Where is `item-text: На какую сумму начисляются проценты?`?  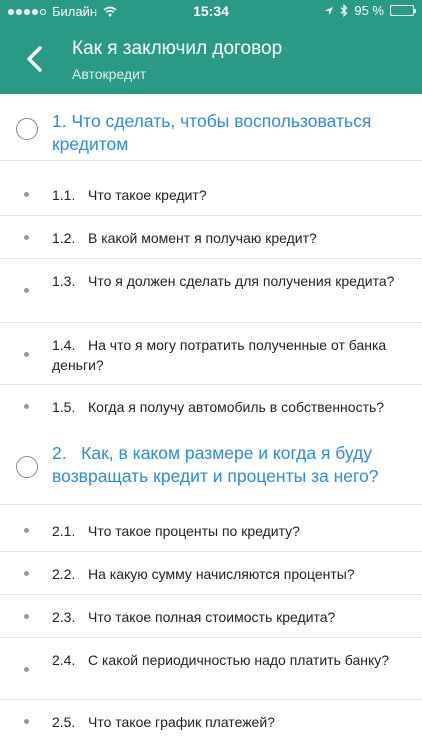
item-text: На какую сумму начисляются проценты? is located at coordinates (221, 574).